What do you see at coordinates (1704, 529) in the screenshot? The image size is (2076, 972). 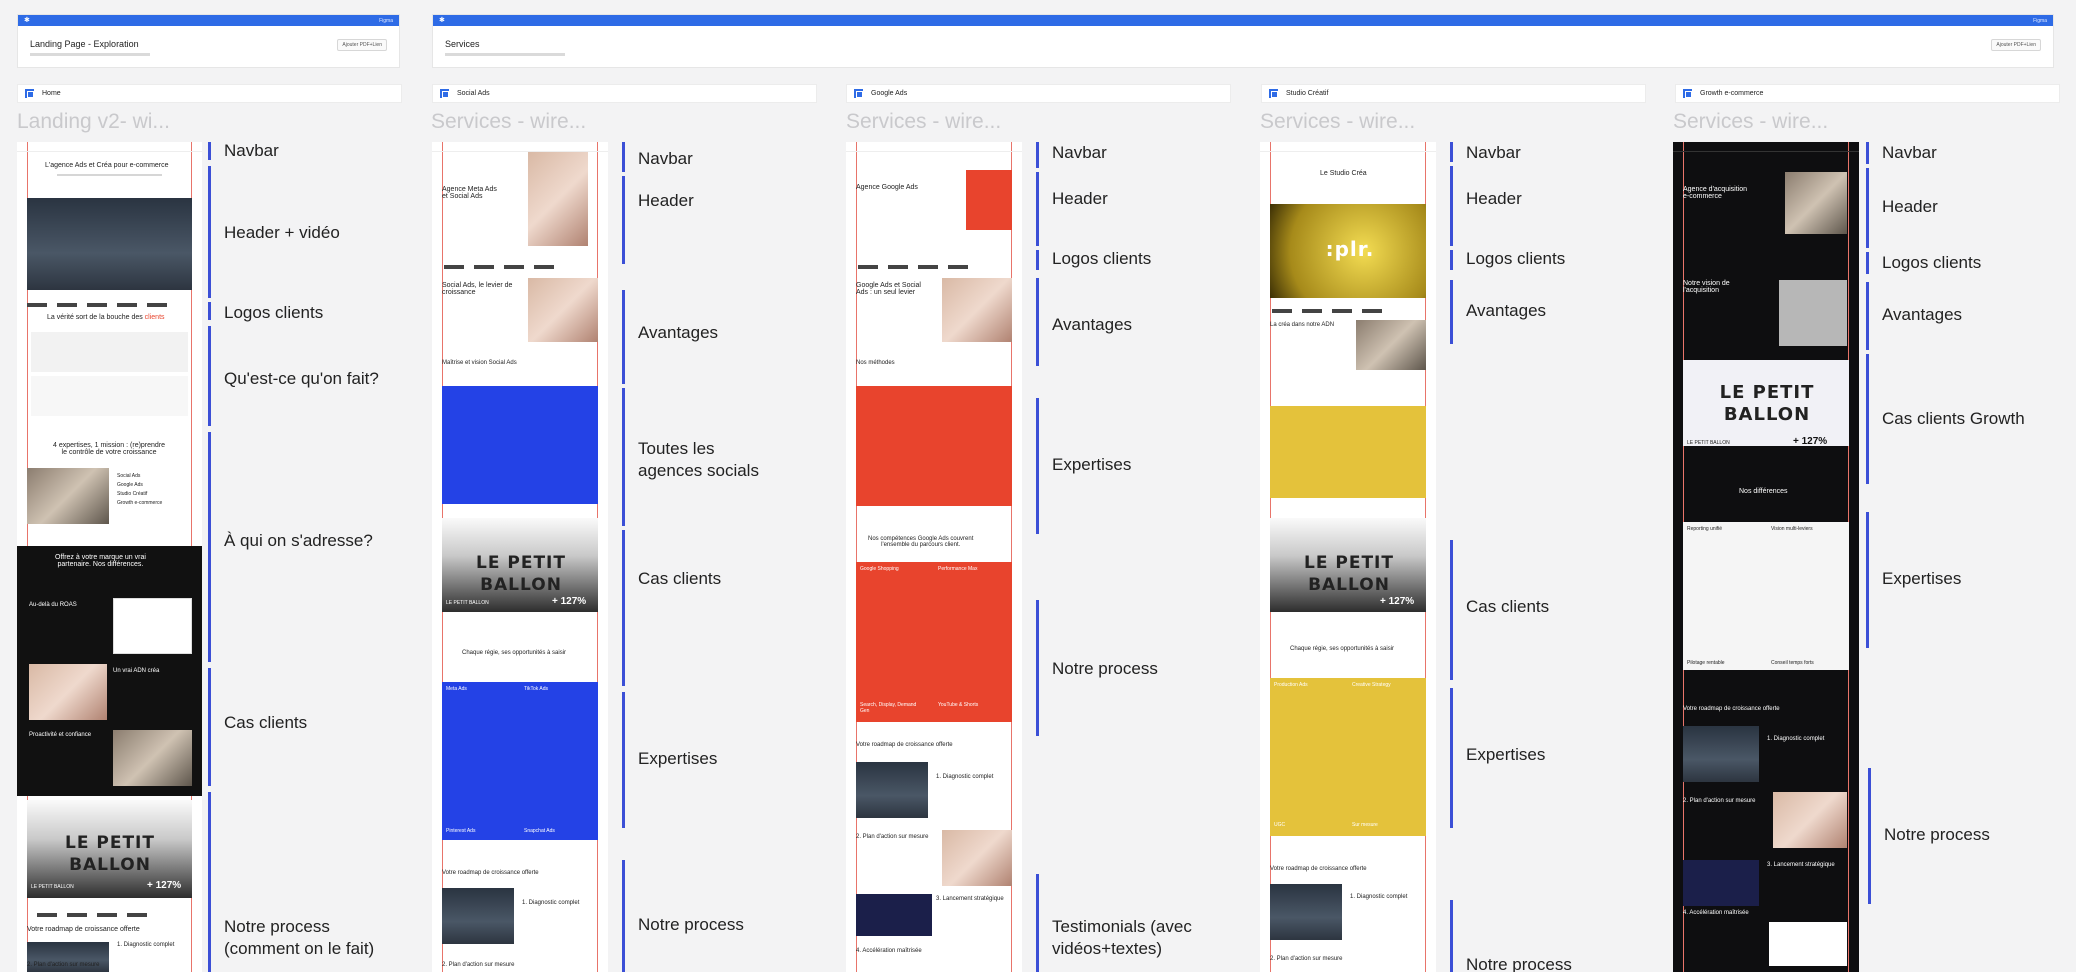 I see `tile-reporting: Reporting unifié` at bounding box center [1704, 529].